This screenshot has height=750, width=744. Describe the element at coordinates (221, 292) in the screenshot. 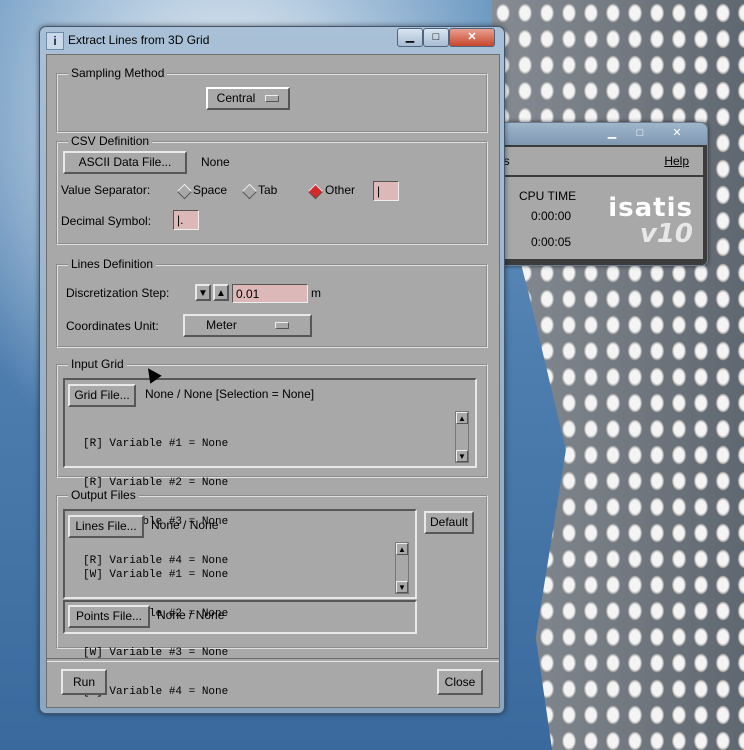

I see `increment-arrow-icon: ▲` at that location.